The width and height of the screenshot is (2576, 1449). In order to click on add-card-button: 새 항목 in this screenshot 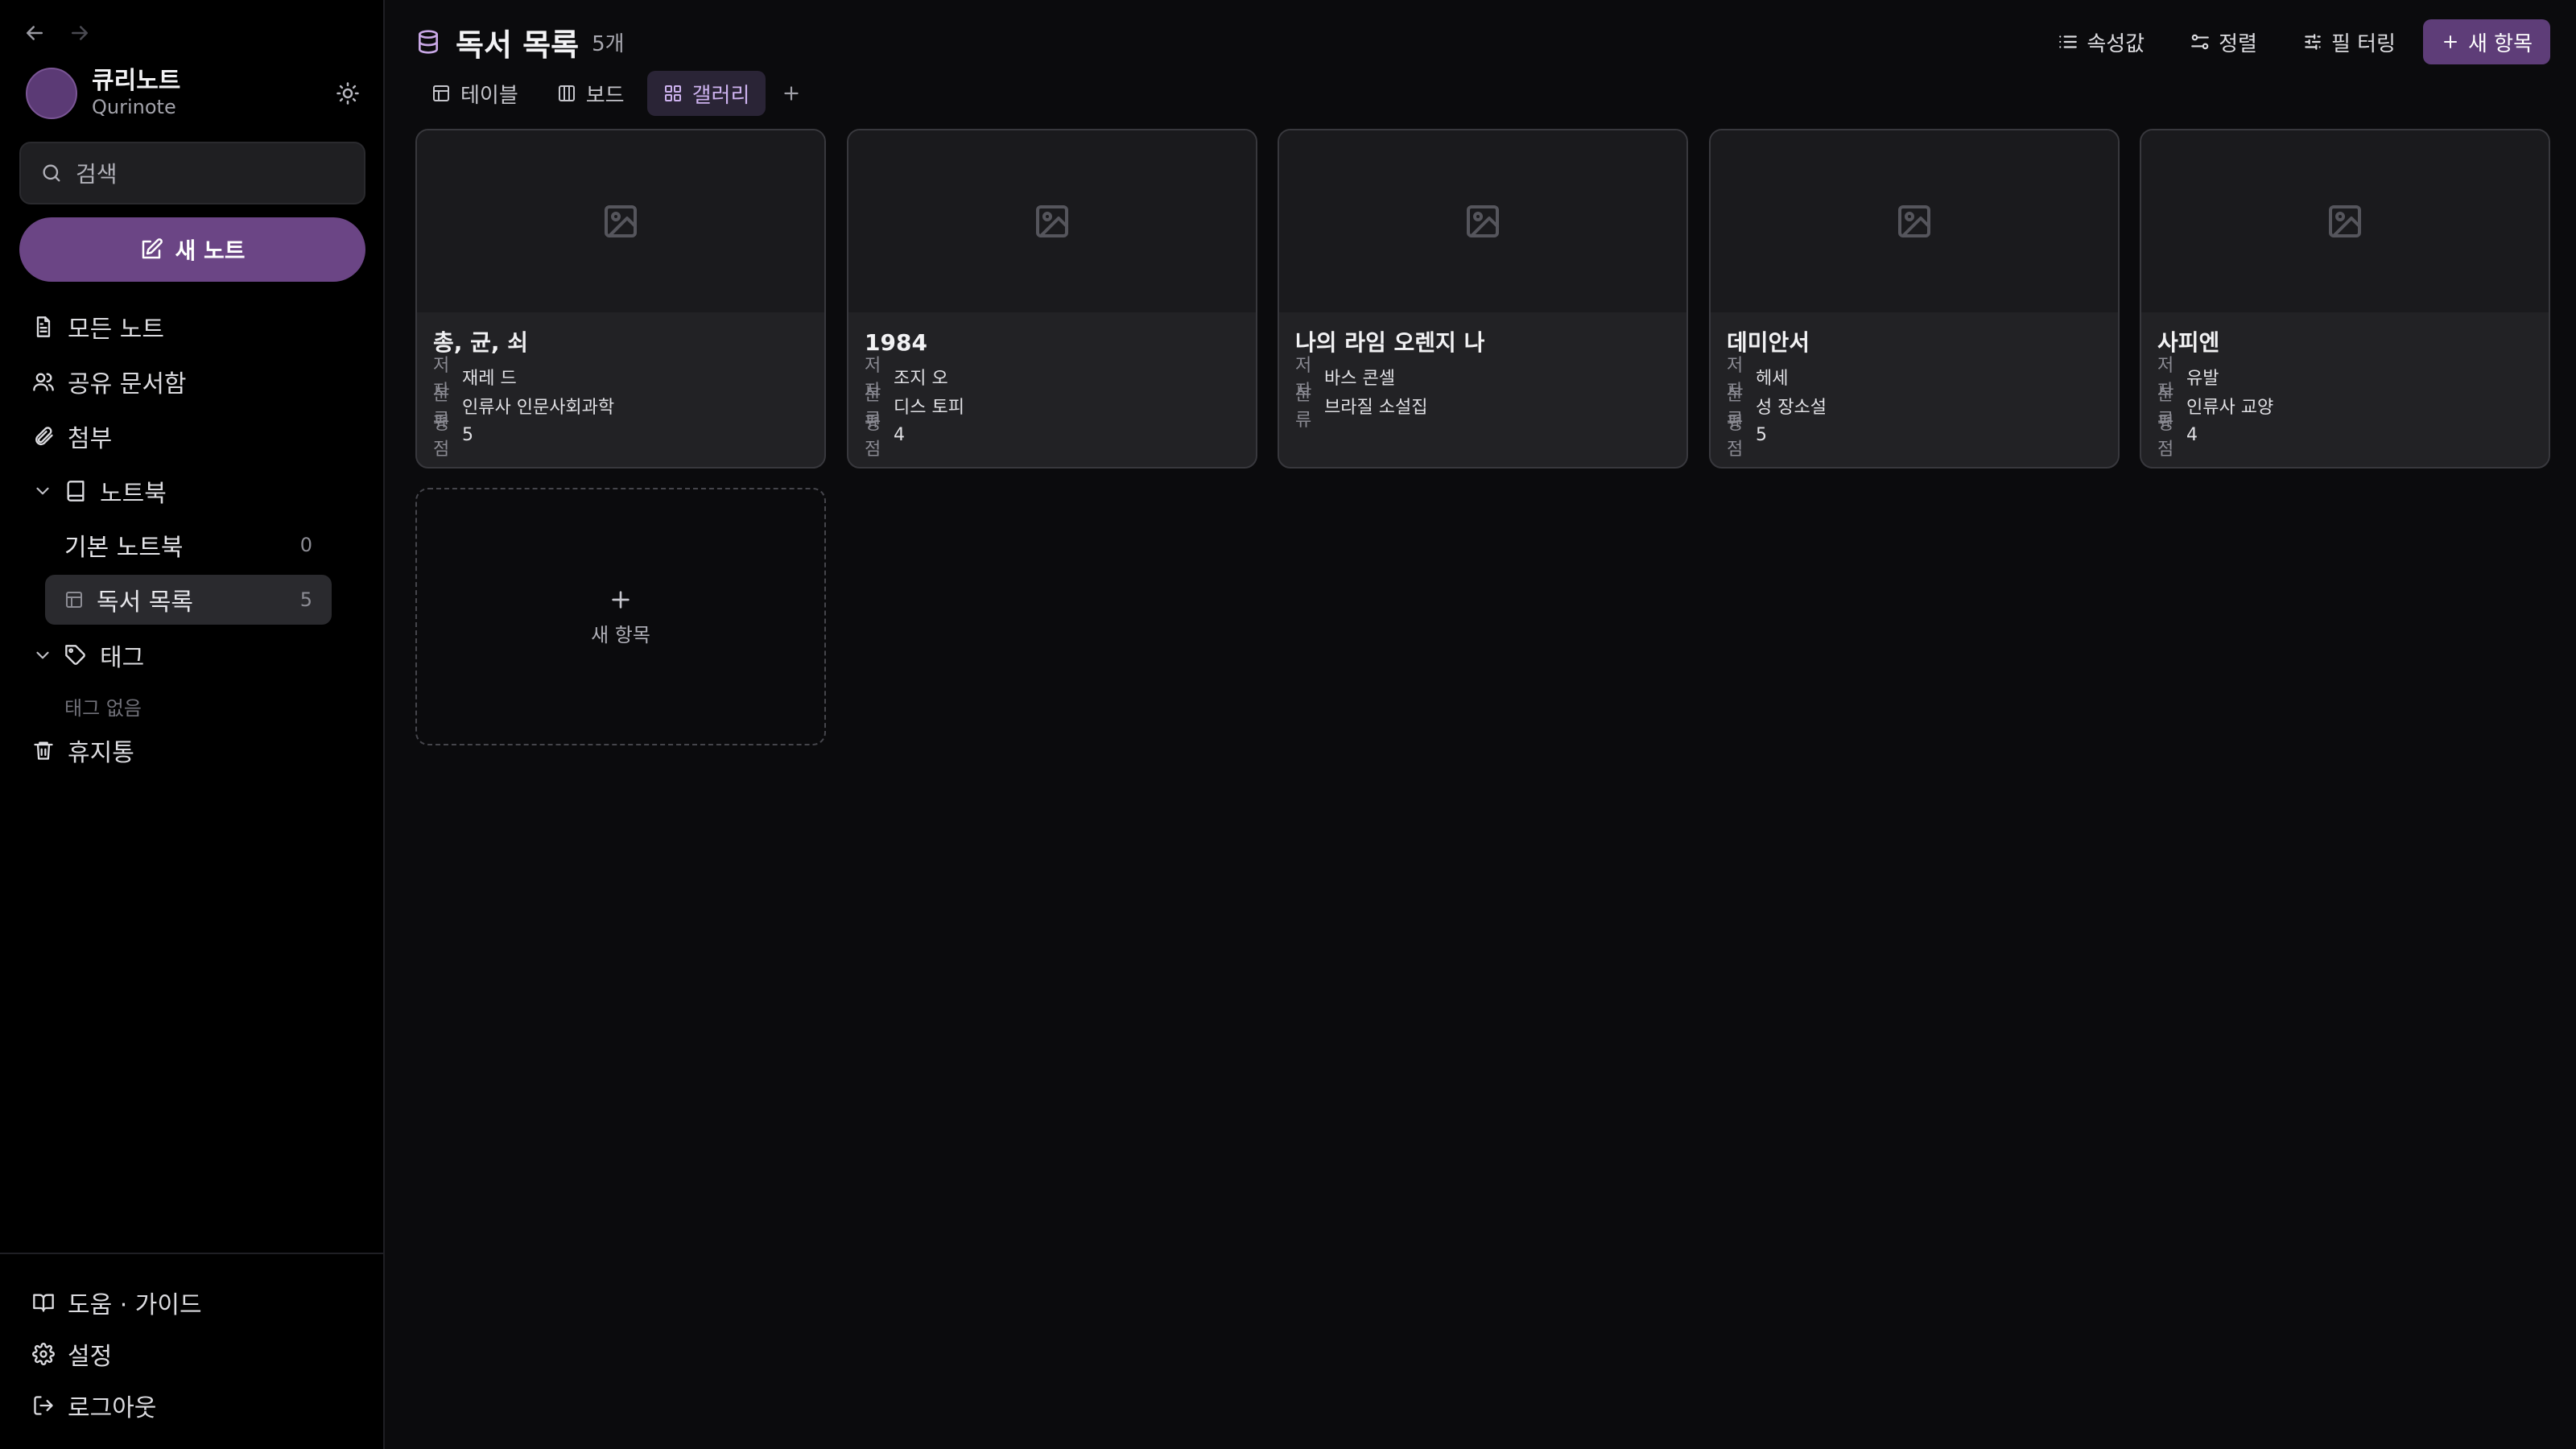, I will do `click(620, 616)`.